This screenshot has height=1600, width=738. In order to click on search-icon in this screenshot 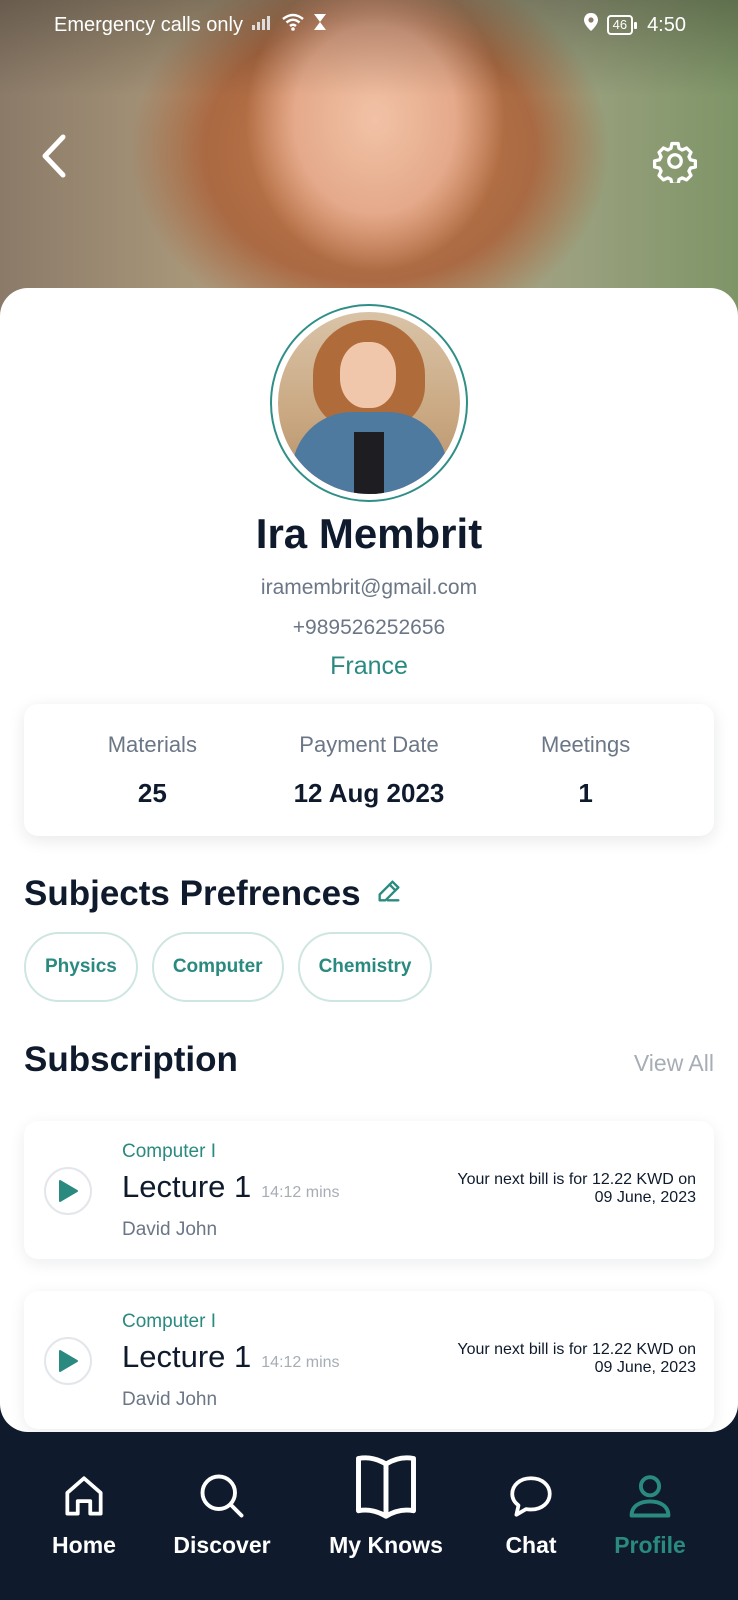, I will do `click(222, 1496)`.